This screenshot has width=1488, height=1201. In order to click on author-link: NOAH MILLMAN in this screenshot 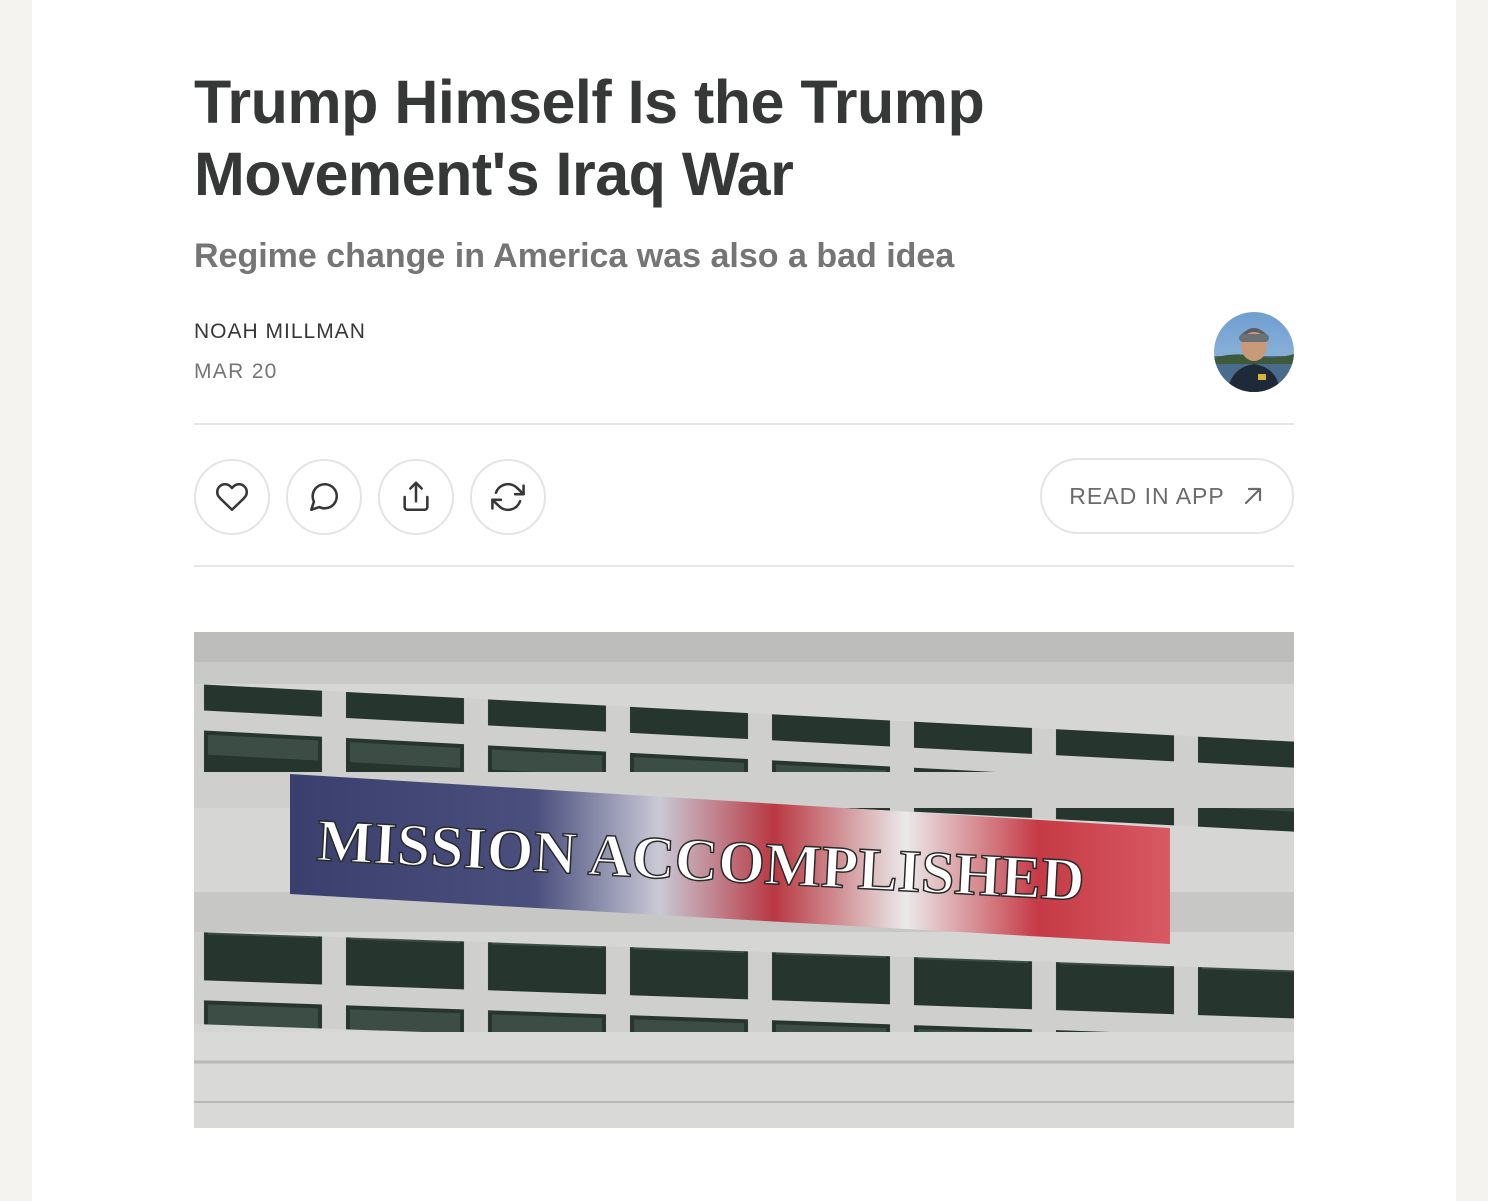, I will do `click(280, 331)`.